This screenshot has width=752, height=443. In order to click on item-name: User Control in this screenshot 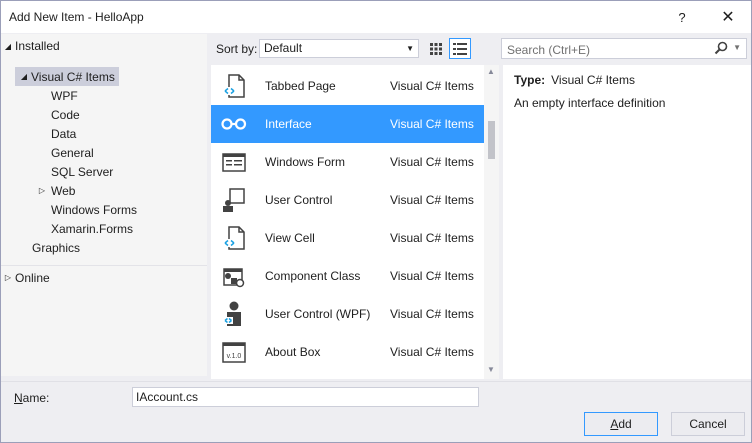, I will do `click(299, 200)`.